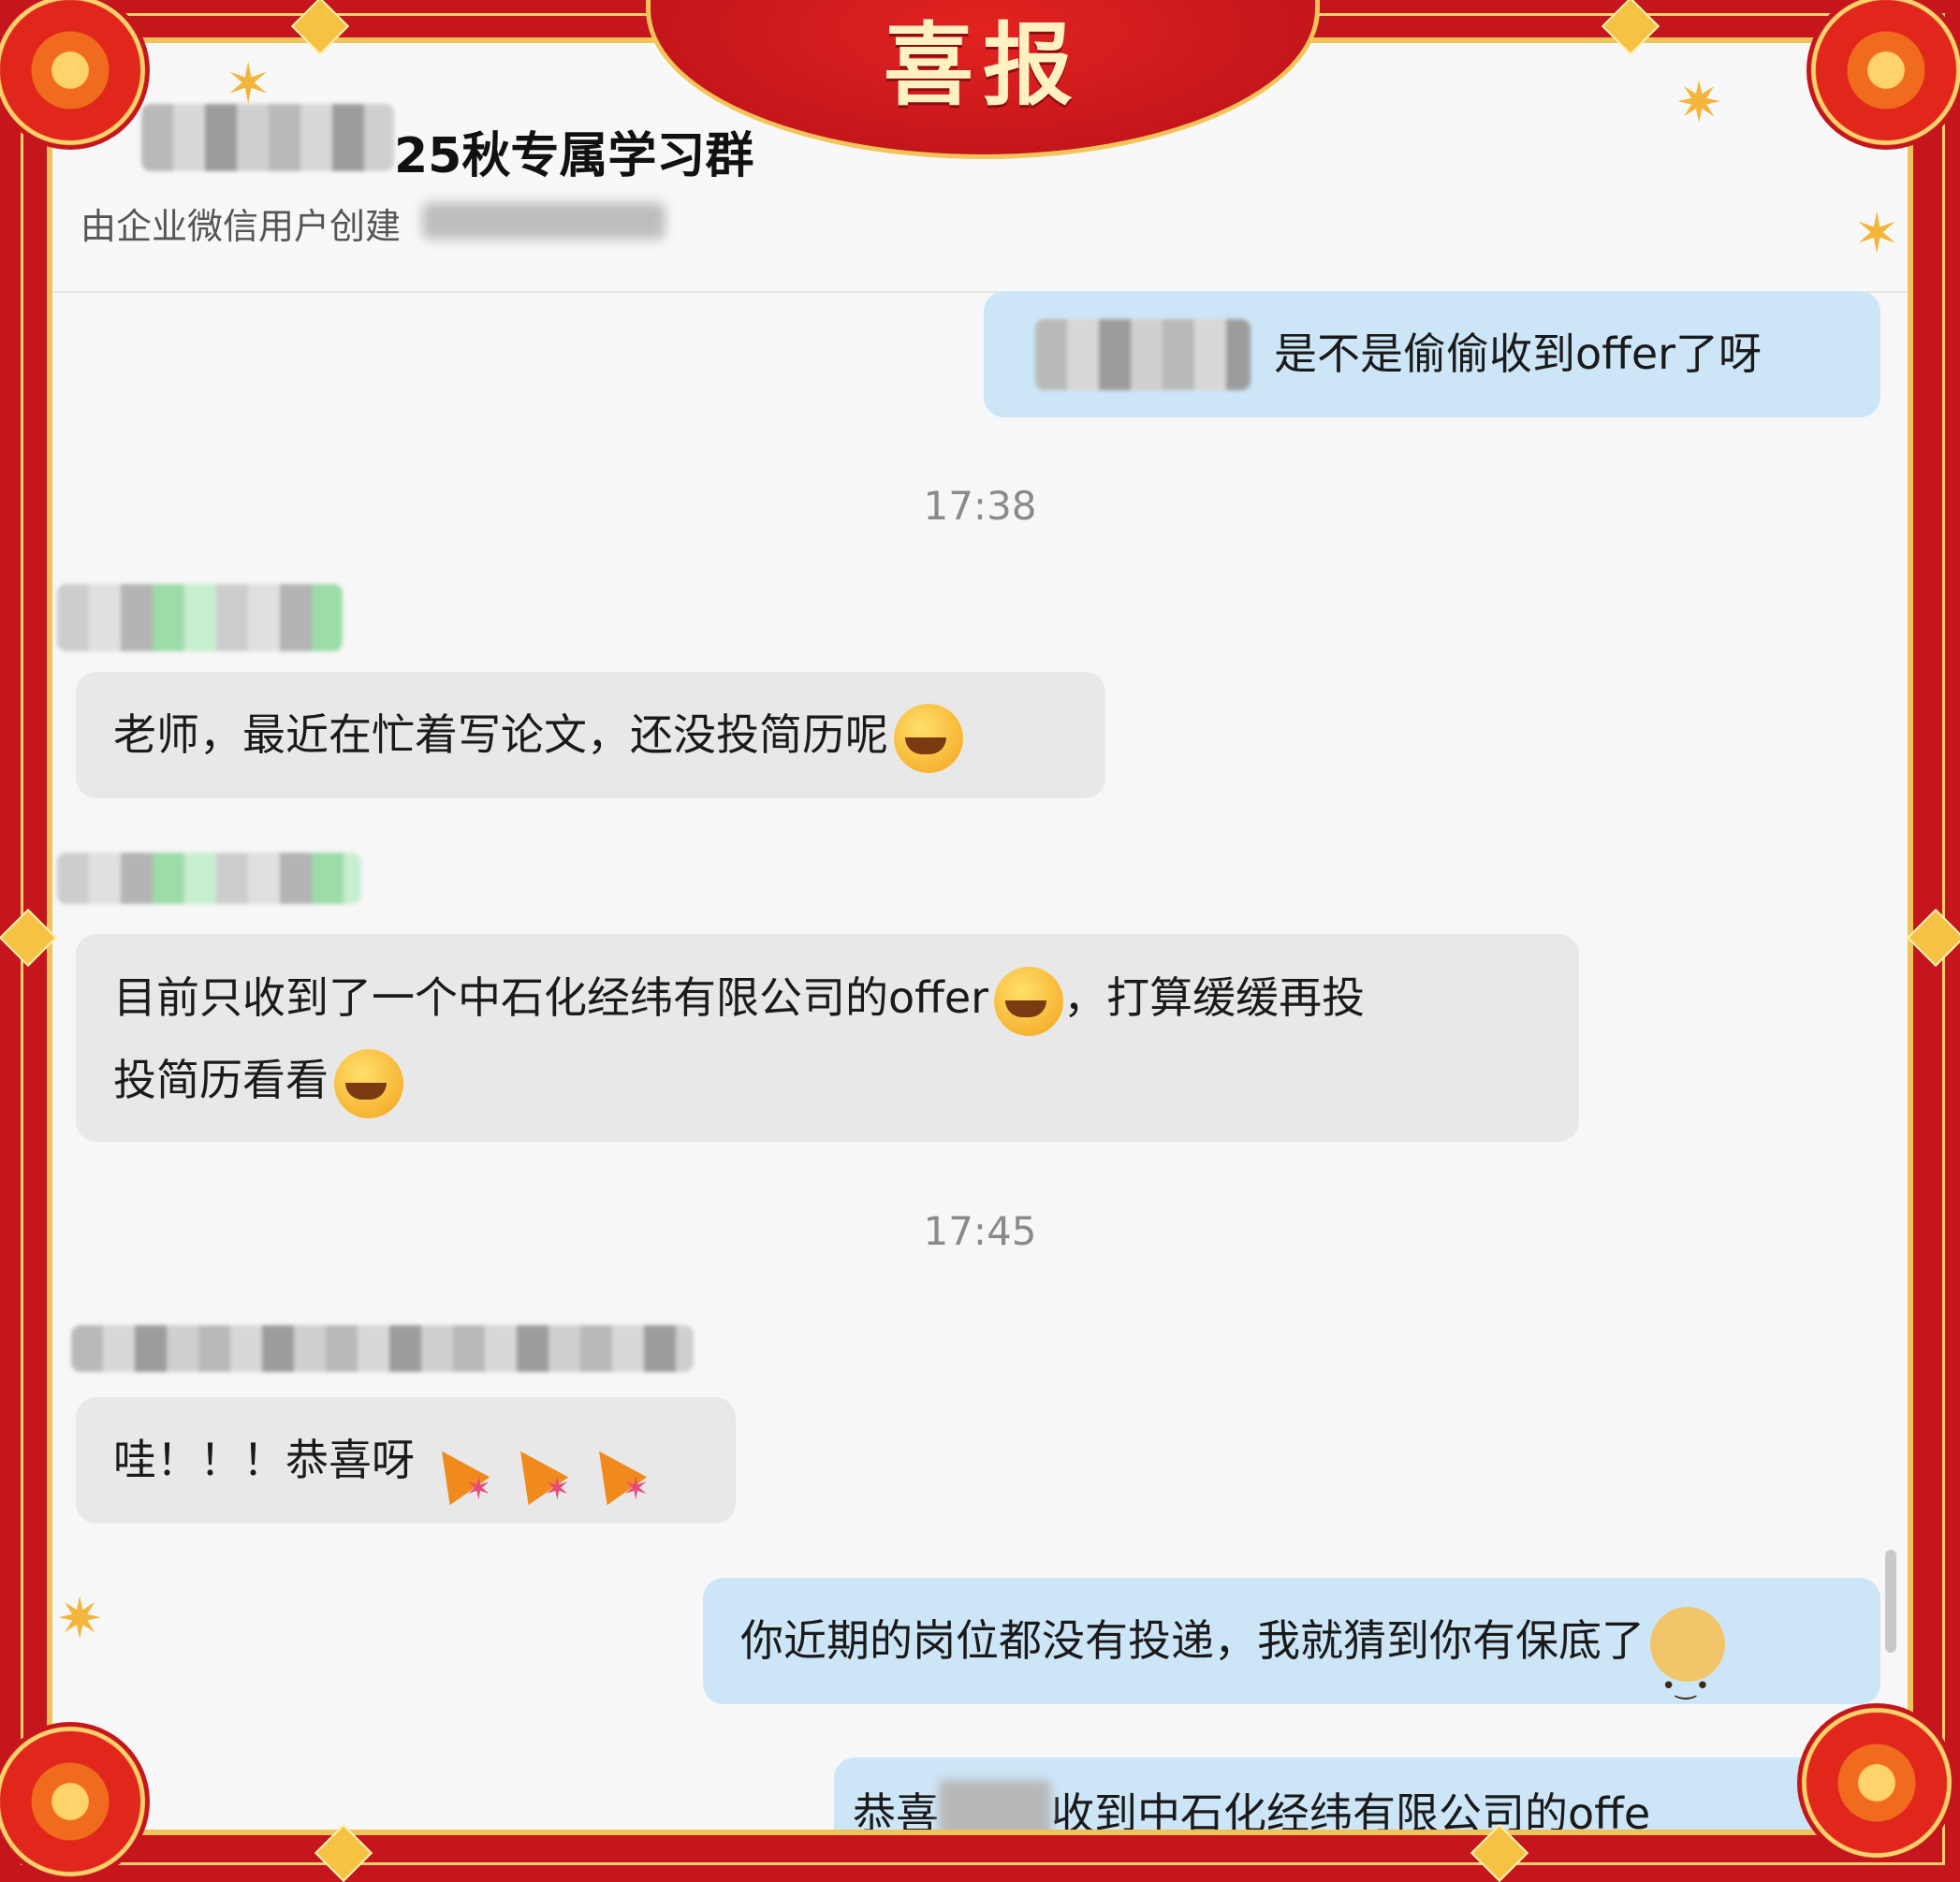 This screenshot has height=1882, width=1960. I want to click on message-text-line1b: ，打算缓缓再投, so click(1214, 997).